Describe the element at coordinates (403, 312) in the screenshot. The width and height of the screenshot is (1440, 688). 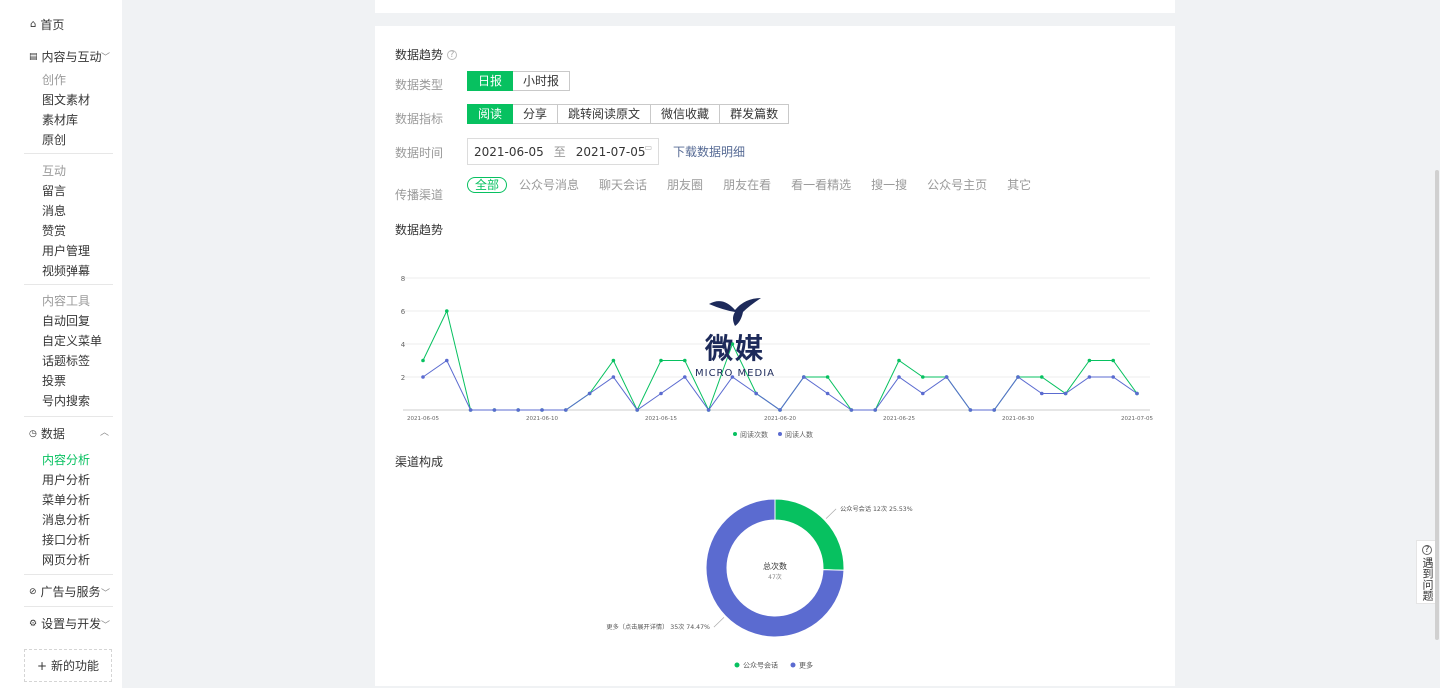
I see `y-tick-label: 6` at that location.